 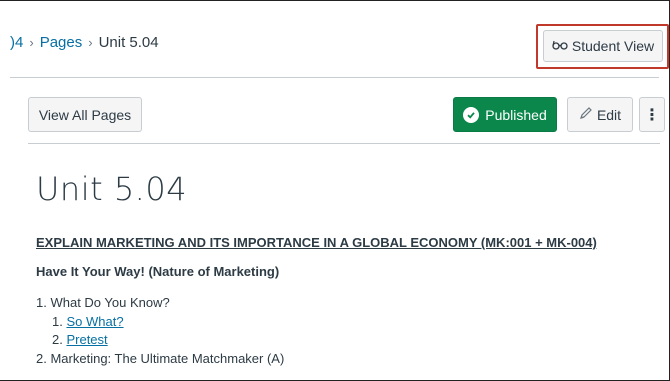 What do you see at coordinates (613, 46) in the screenshot?
I see `student-view-label: Student View` at bounding box center [613, 46].